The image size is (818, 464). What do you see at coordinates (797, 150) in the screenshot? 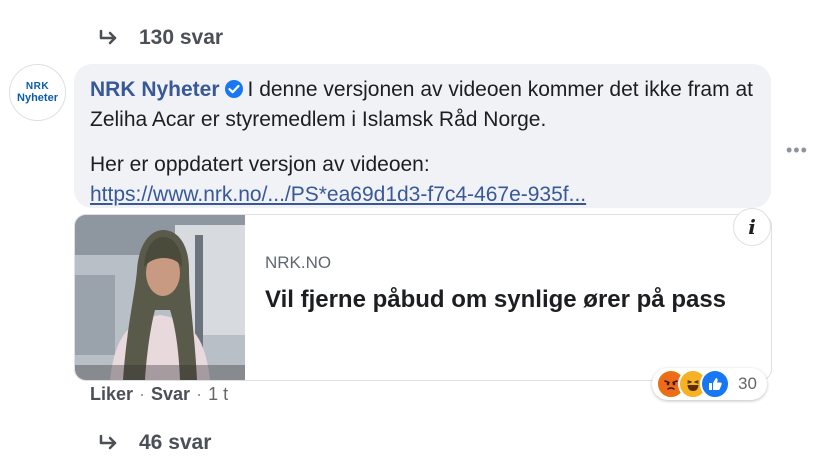
I see `more-options-icon: •••` at bounding box center [797, 150].